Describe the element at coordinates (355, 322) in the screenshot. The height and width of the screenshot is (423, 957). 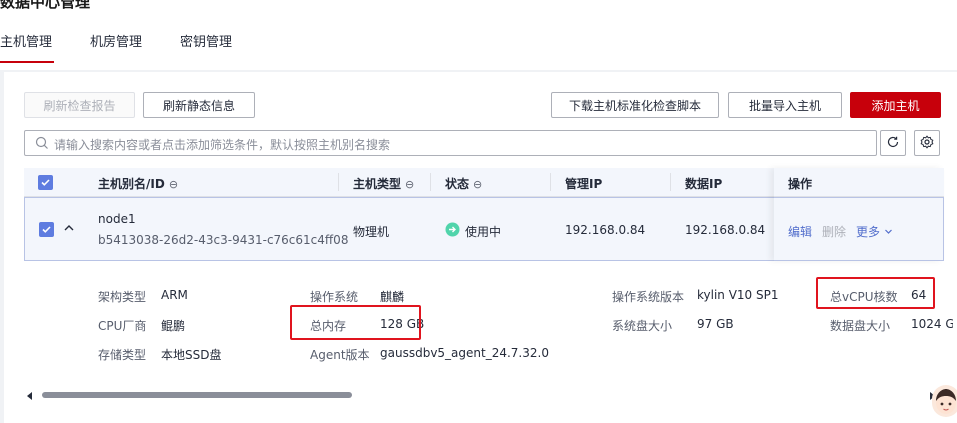
I see `highlight-box-memory` at that location.